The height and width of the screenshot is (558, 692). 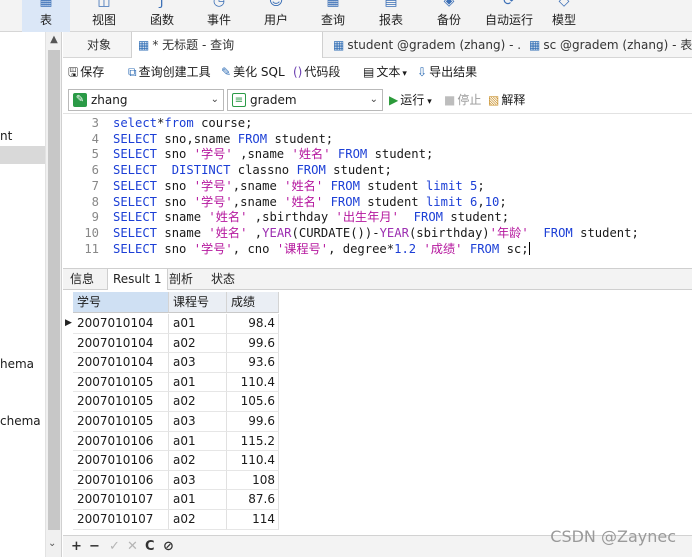 What do you see at coordinates (253, 520) in the screenshot?
I see `table-cell: 114` at bounding box center [253, 520].